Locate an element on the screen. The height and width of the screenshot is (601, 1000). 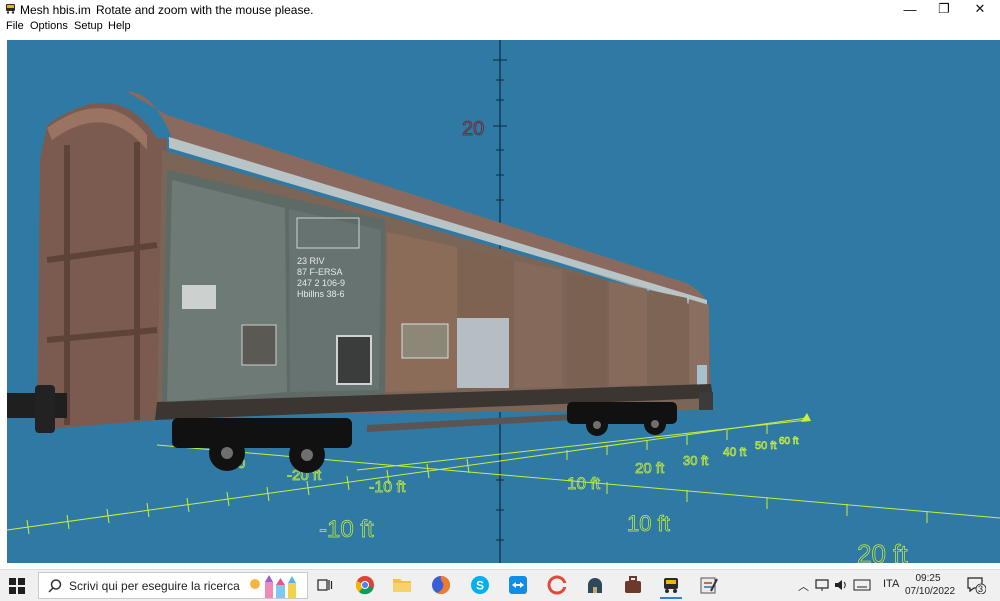
suitcase-app-icon is located at coordinates (633, 584).